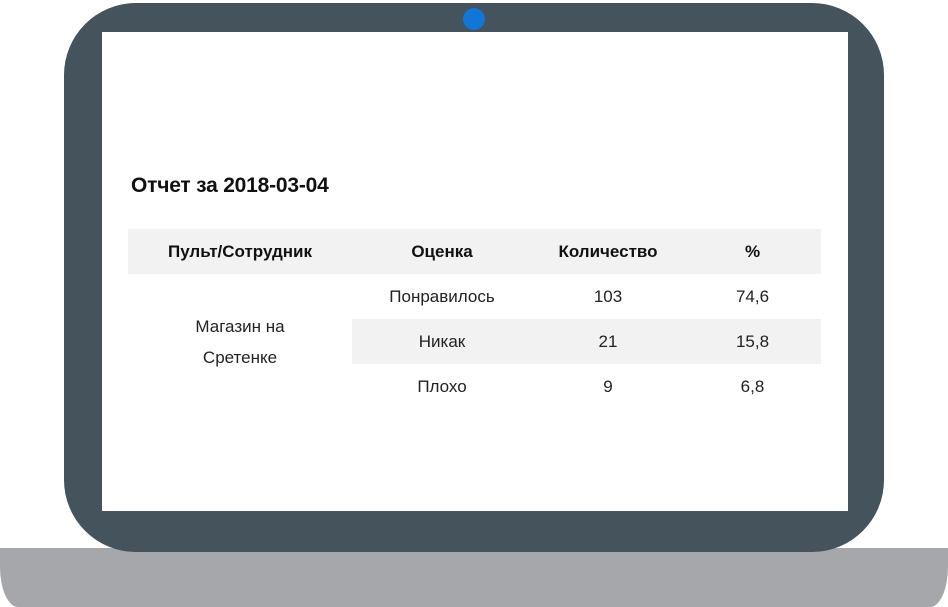 Image resolution: width=948 pixels, height=607 pixels. What do you see at coordinates (752, 296) in the screenshot?
I see `cell-percent: 74,6` at bounding box center [752, 296].